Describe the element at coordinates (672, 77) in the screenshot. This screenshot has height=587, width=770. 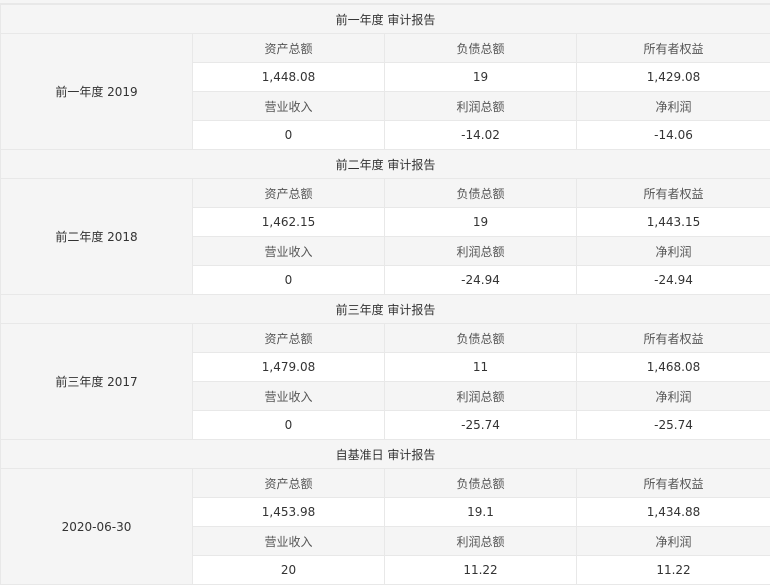
I see `metric-value: 1,429.08` at that location.